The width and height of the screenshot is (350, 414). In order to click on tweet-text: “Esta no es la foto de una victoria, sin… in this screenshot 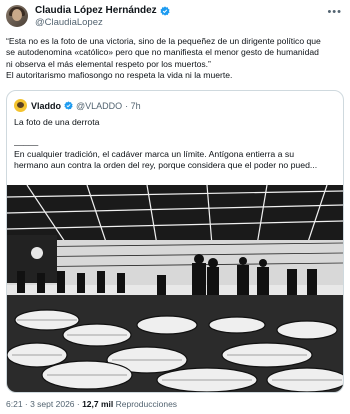, I will do `click(176, 59)`.